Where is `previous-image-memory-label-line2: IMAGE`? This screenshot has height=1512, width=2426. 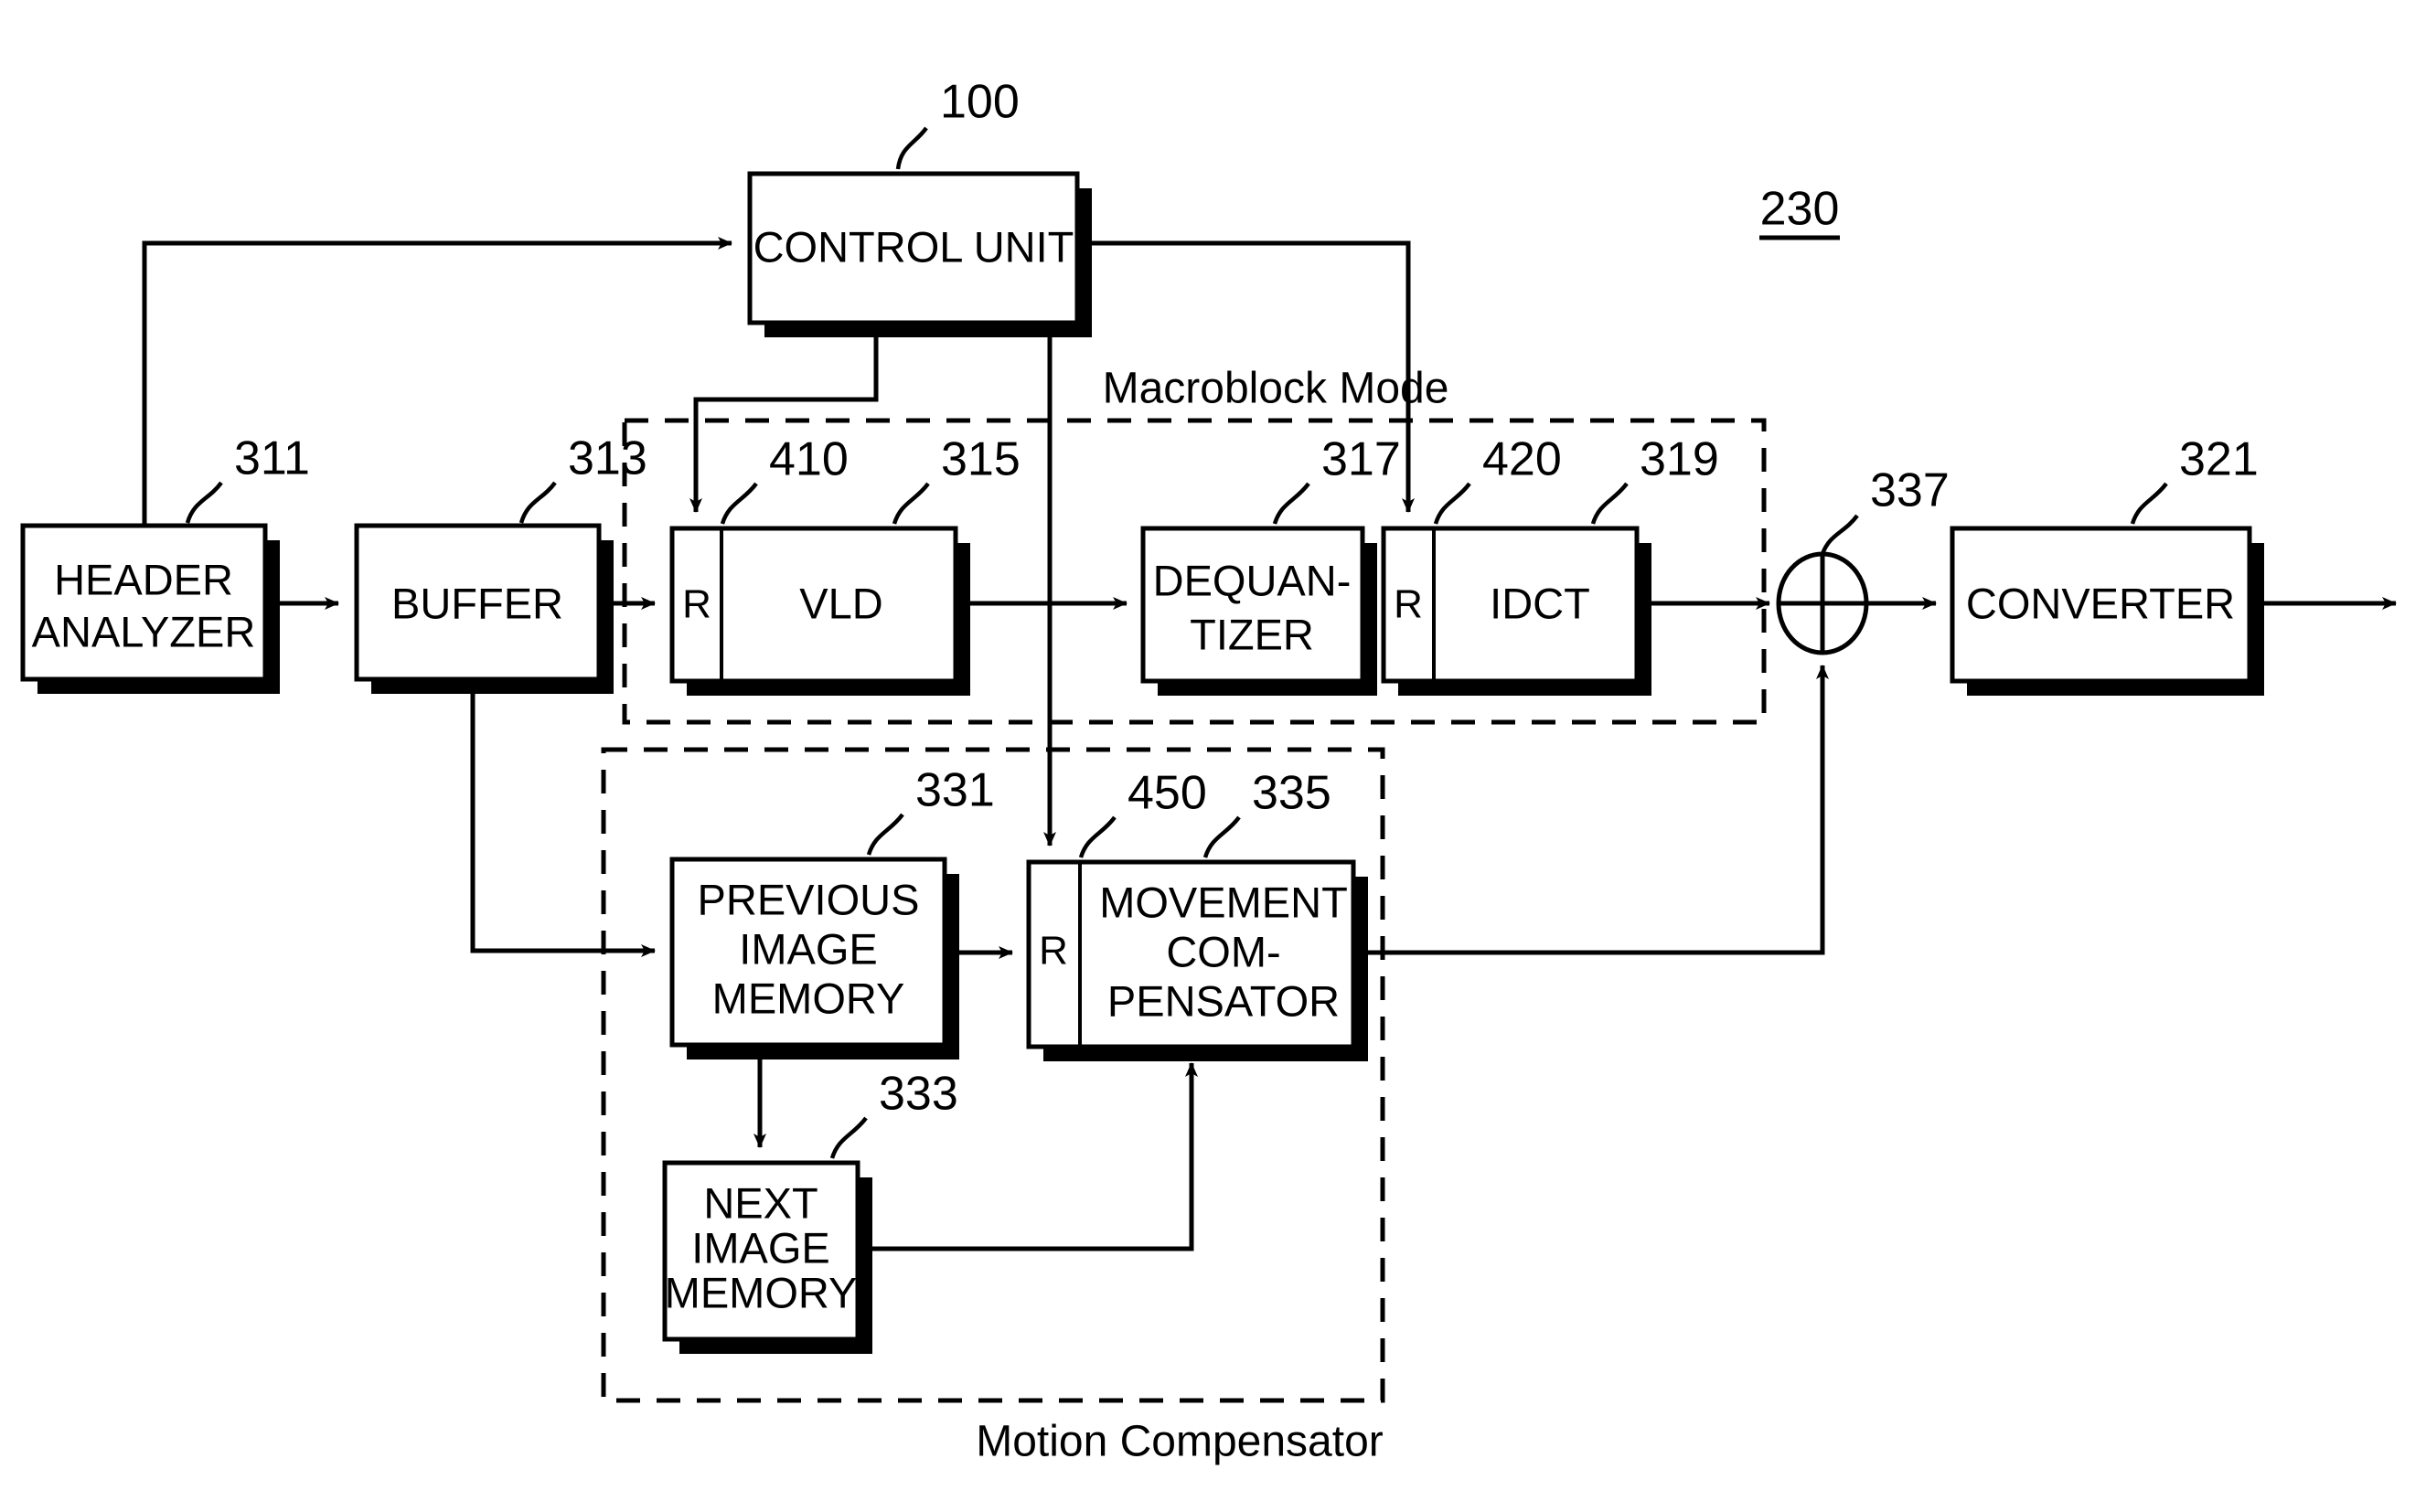 previous-image-memory-label-line2: IMAGE is located at coordinates (808, 948).